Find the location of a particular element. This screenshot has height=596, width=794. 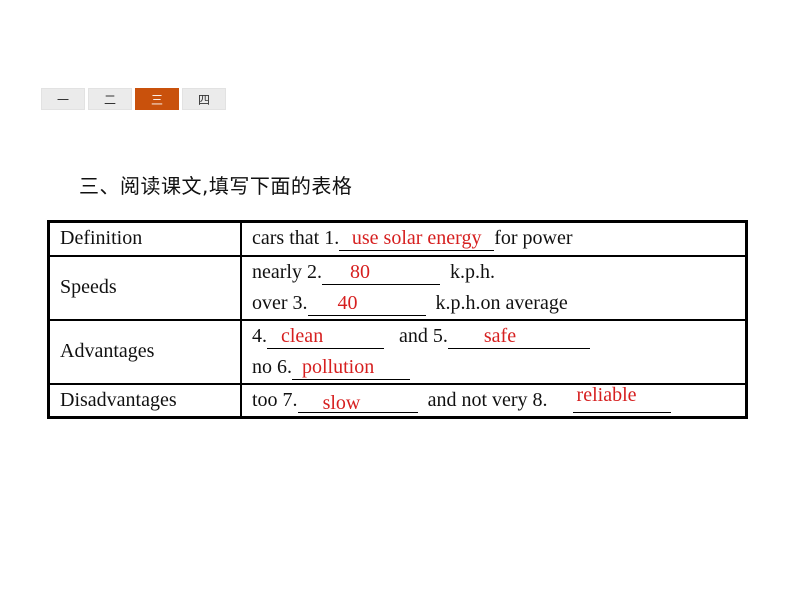

answer-text: 80 is located at coordinates (359, 271).